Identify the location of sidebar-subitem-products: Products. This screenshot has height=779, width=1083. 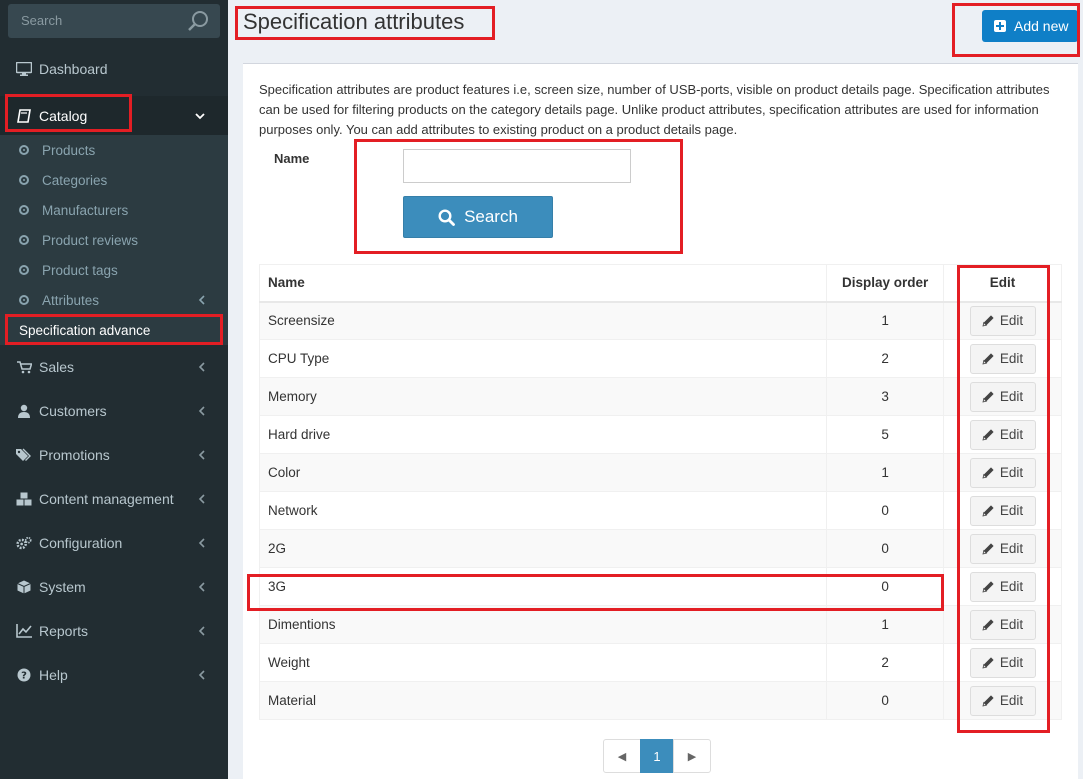
(114, 150).